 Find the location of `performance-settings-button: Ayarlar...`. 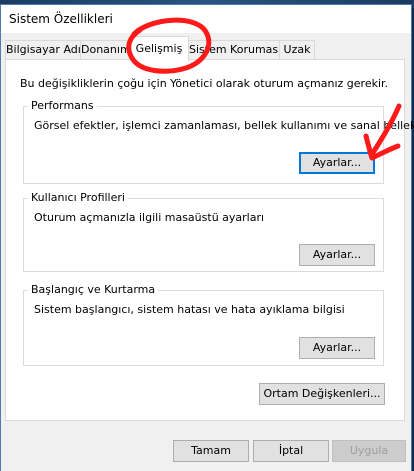

performance-settings-button: Ayarlar... is located at coordinates (337, 163).